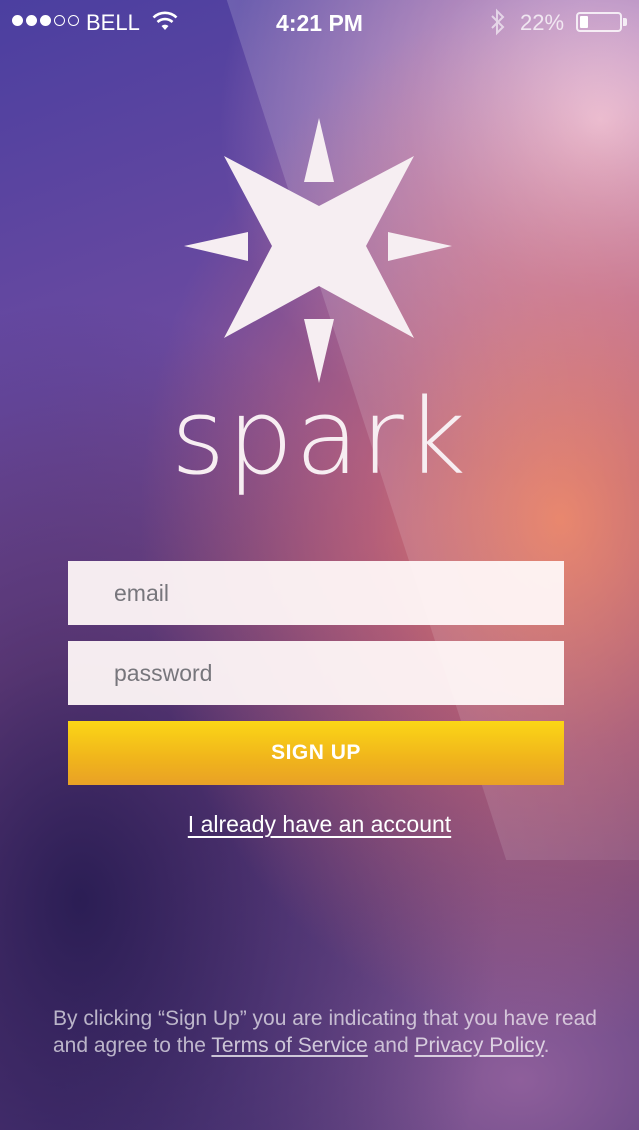 The height and width of the screenshot is (1130, 639). Describe the element at coordinates (599, 22) in the screenshot. I see `battery-icon` at that location.